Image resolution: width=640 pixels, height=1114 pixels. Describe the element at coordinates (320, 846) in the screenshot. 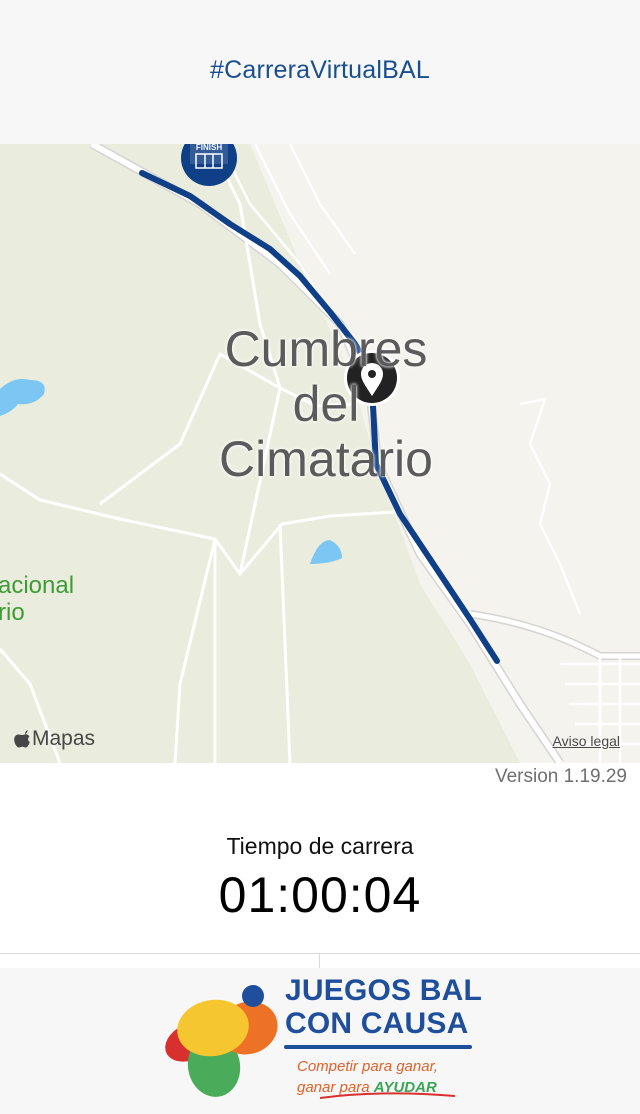

I see `race-time-label: Tiempo de carrera` at that location.